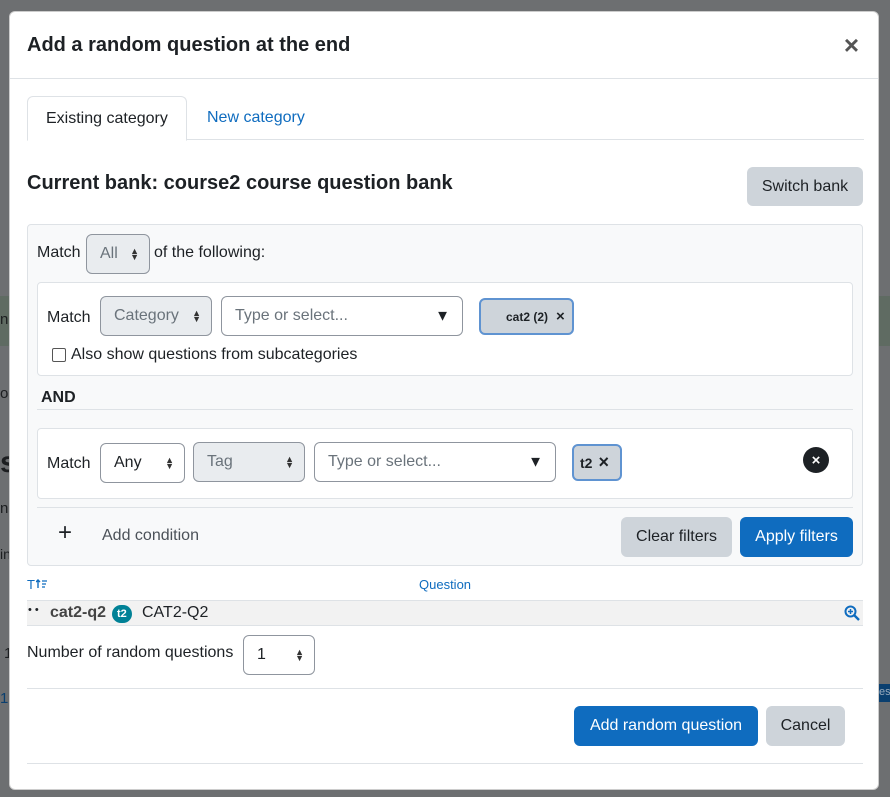  I want to click on random-count-label: Number of random questions, so click(130, 652).